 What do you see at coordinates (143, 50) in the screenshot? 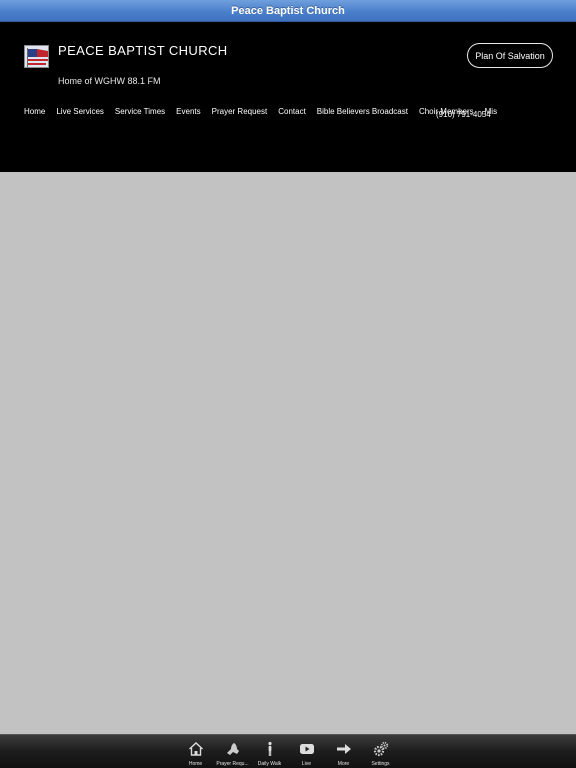
I see `site-title: PEACE BAPTIST CHURCH` at bounding box center [143, 50].